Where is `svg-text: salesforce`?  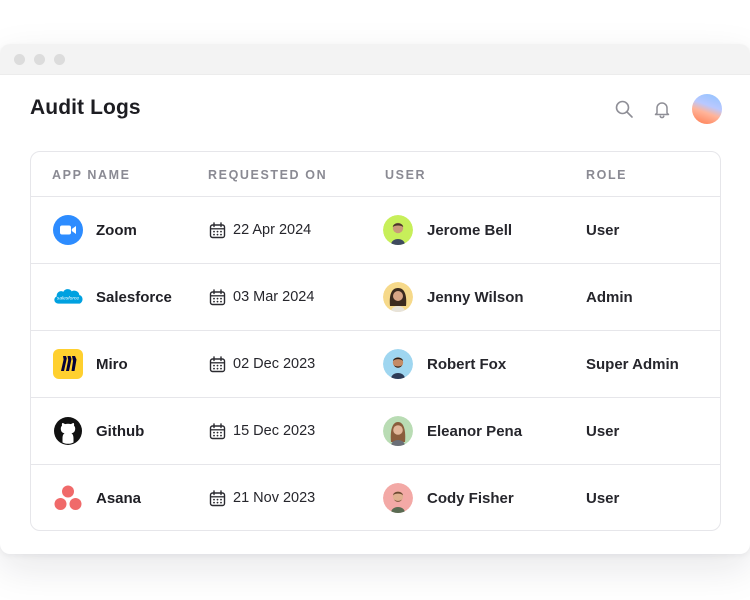 svg-text: salesforce is located at coordinates (68, 298).